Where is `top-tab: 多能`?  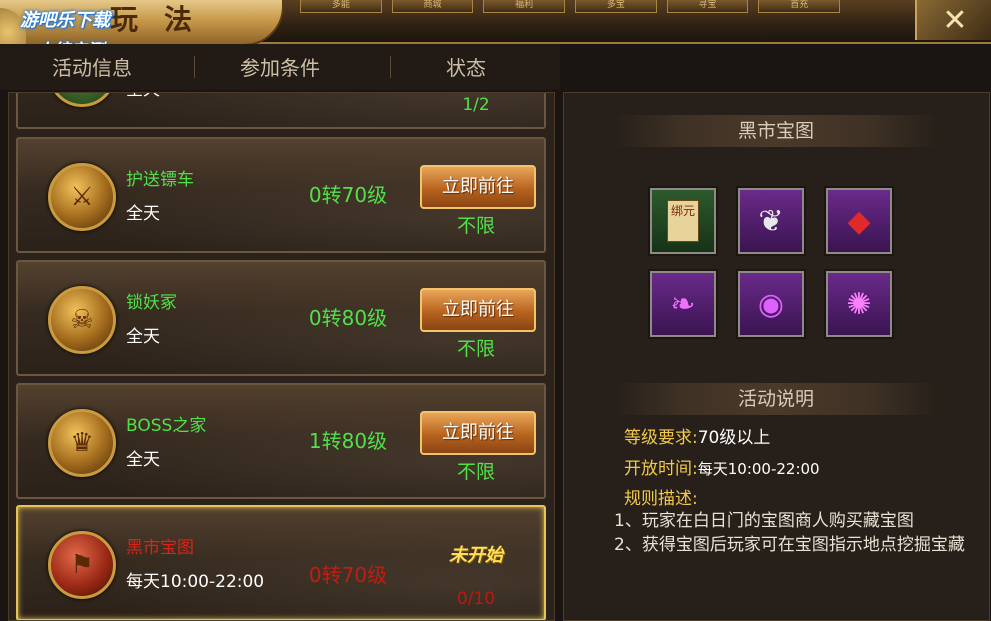 top-tab: 多能 is located at coordinates (341, 6).